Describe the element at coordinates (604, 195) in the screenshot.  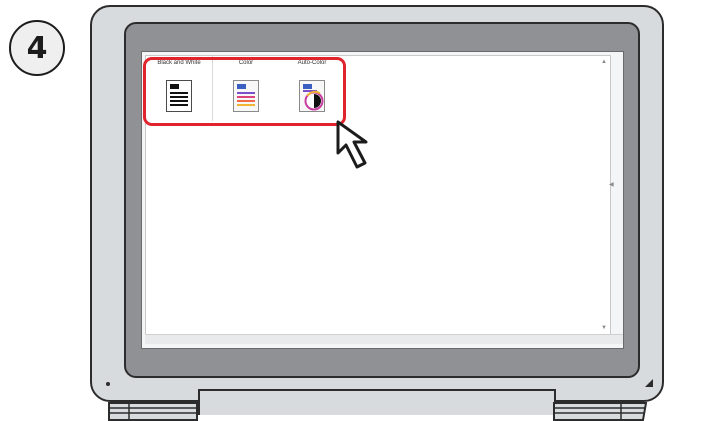
I see `vertical-scrollbar: ▲ ▼` at that location.